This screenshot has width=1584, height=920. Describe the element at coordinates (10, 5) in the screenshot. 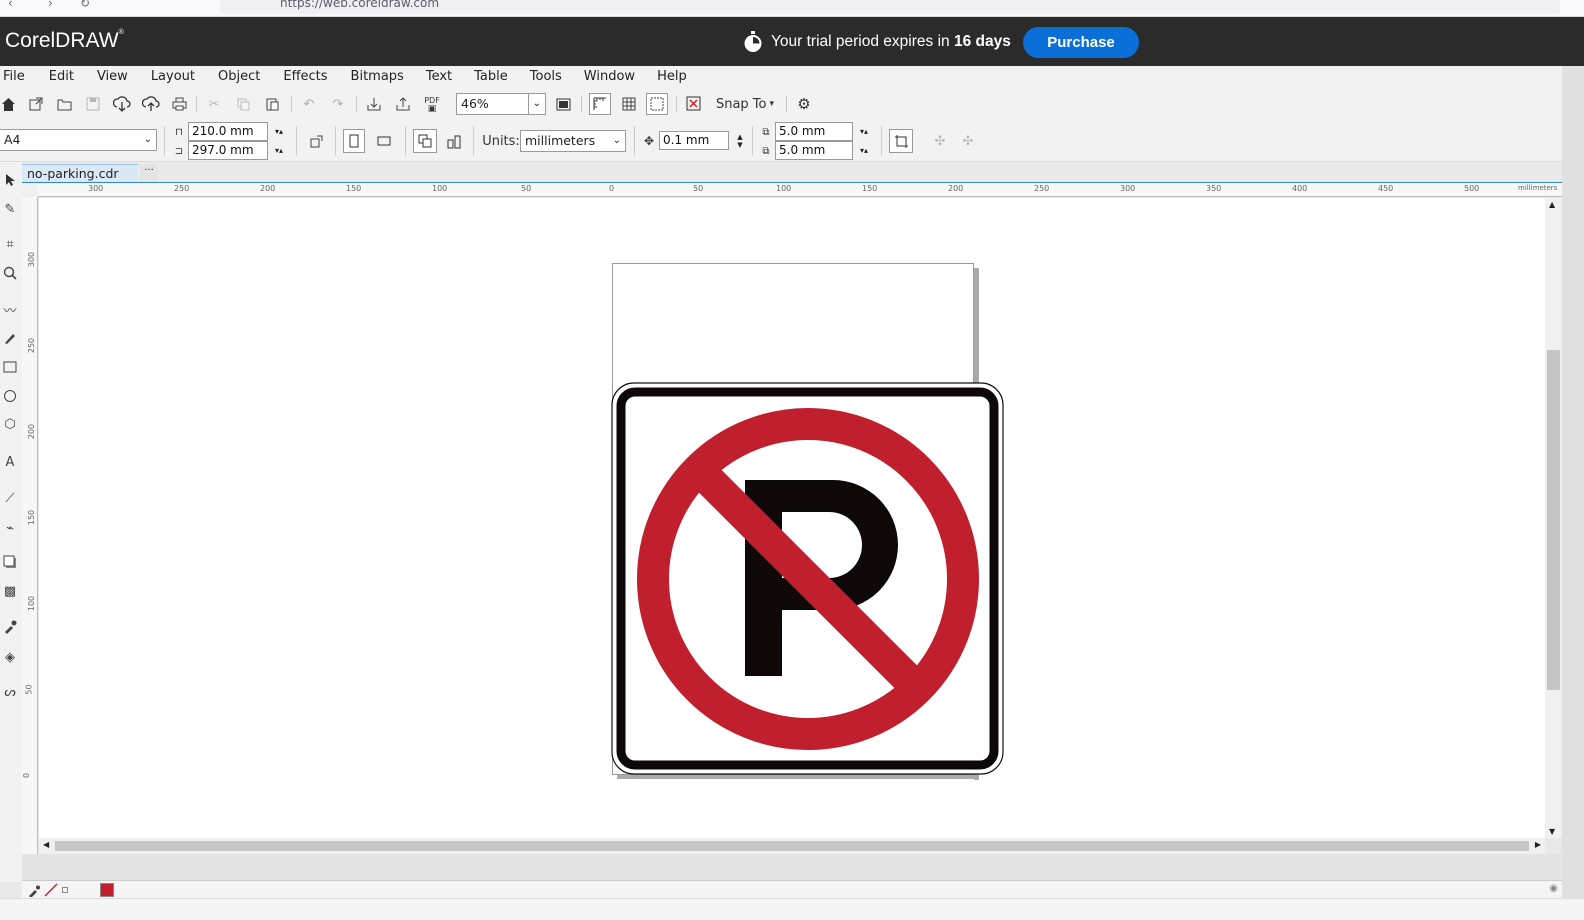

I see `back-icon: ‹` at that location.